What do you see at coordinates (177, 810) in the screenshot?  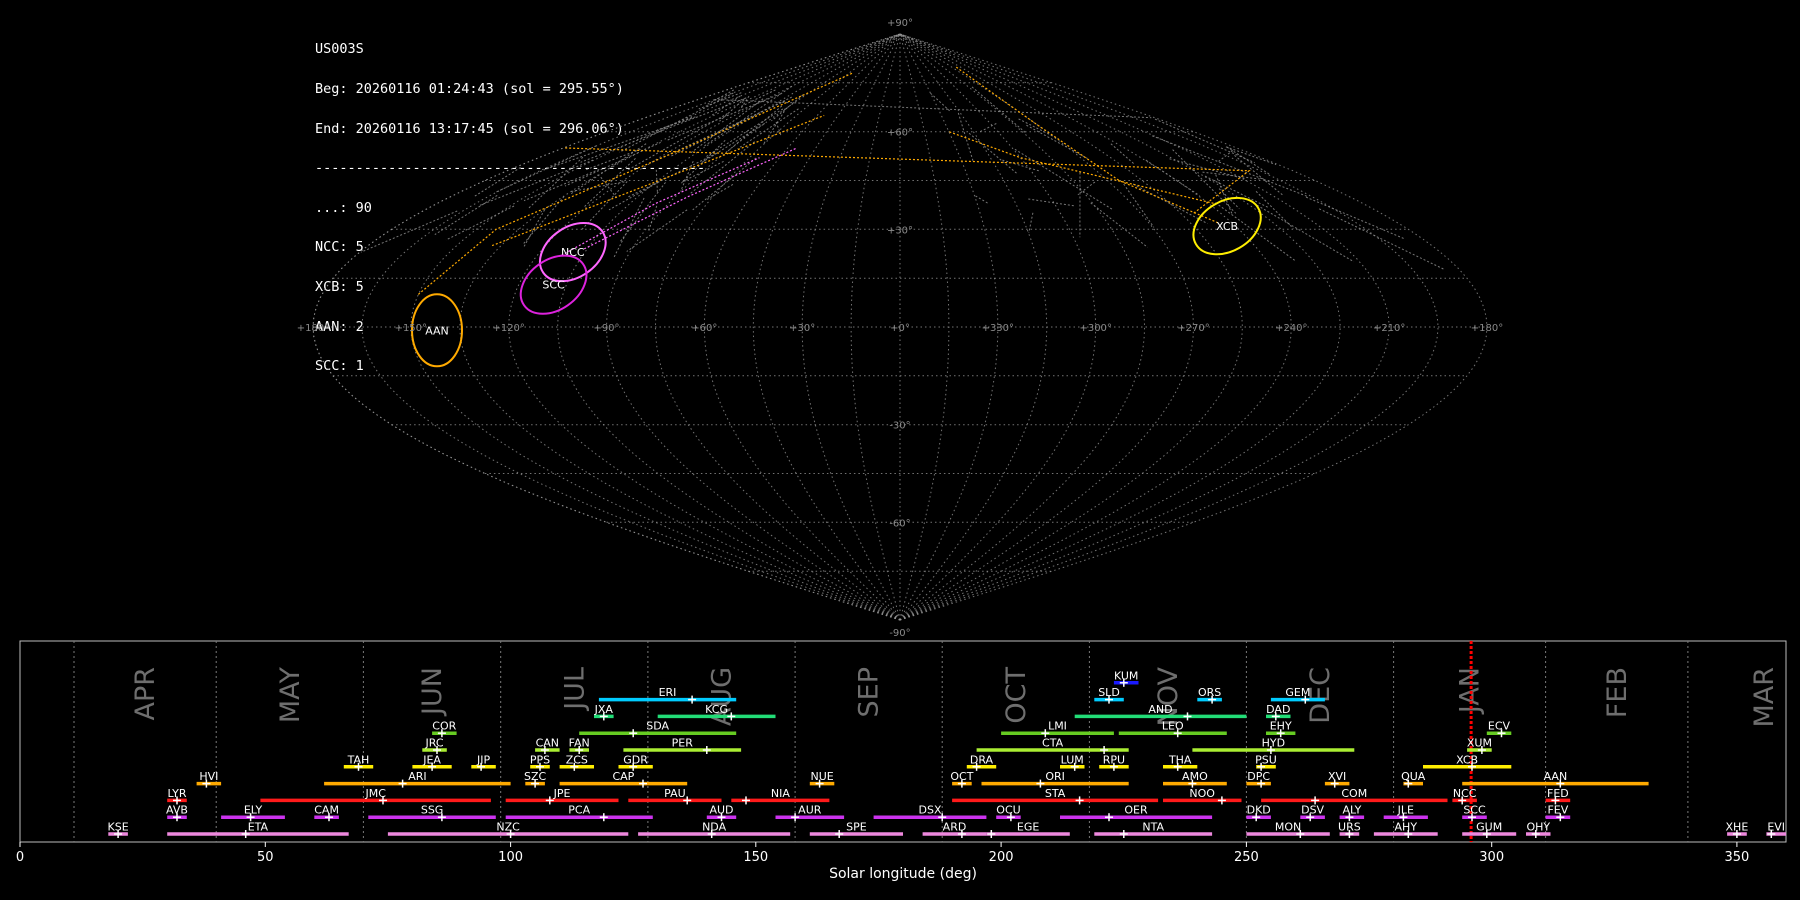 I see `shower-label: AVB` at bounding box center [177, 810].